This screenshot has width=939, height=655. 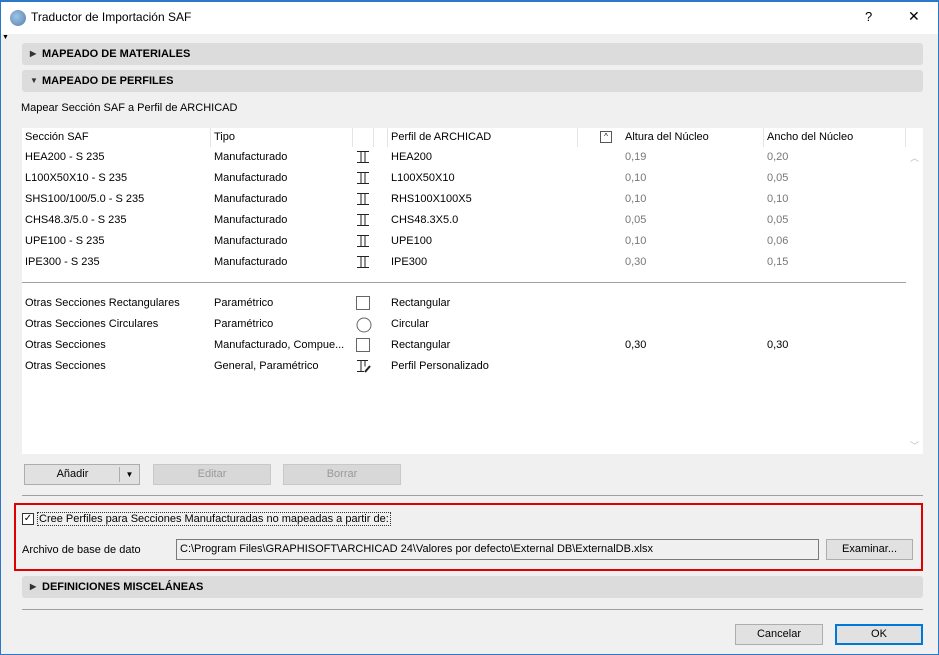 I want to click on column-header: Ancho del Núcleo, so click(x=835, y=137).